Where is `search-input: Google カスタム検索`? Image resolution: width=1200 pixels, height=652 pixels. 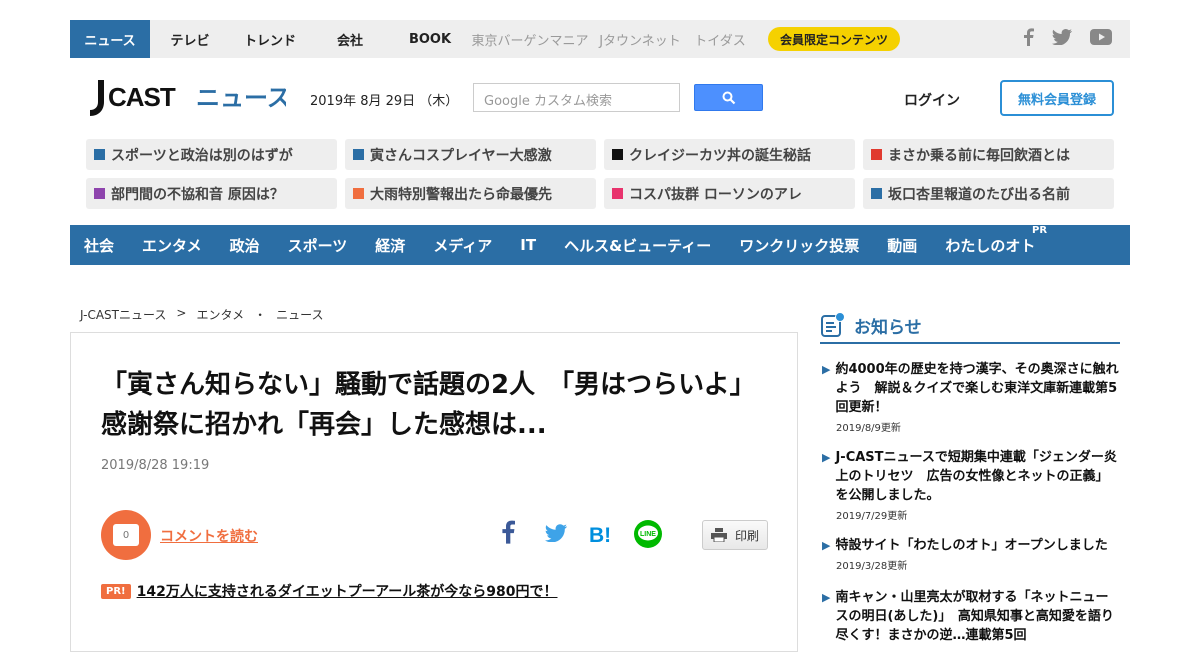
search-input: Google カスタム検索 is located at coordinates (576, 97).